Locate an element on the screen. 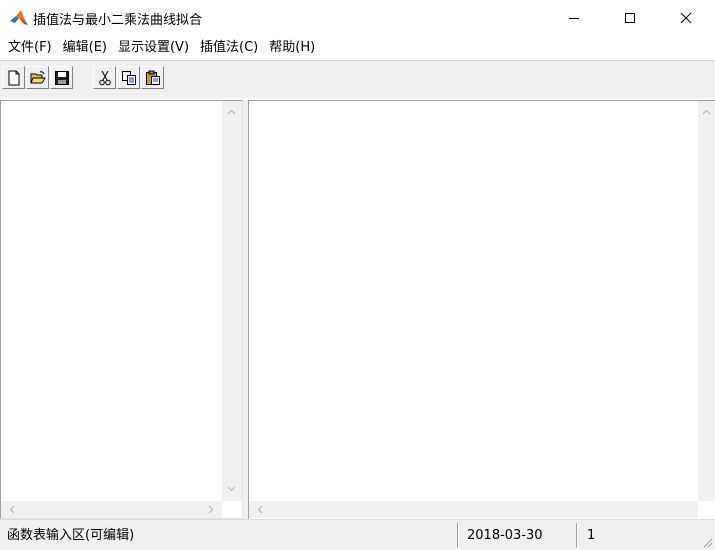 This screenshot has height=550, width=715. chevron-right-icon is located at coordinates (210, 509).